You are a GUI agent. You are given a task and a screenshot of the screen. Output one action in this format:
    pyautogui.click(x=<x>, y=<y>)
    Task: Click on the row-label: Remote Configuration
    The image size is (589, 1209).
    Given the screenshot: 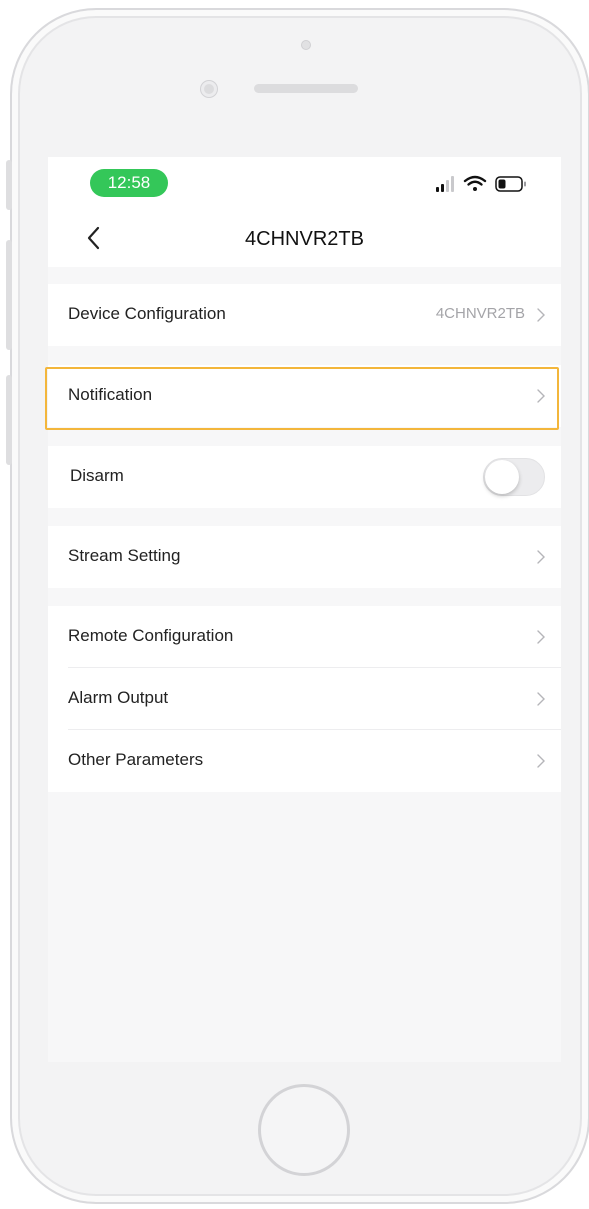 What is the action you would take?
    pyautogui.click(x=151, y=635)
    